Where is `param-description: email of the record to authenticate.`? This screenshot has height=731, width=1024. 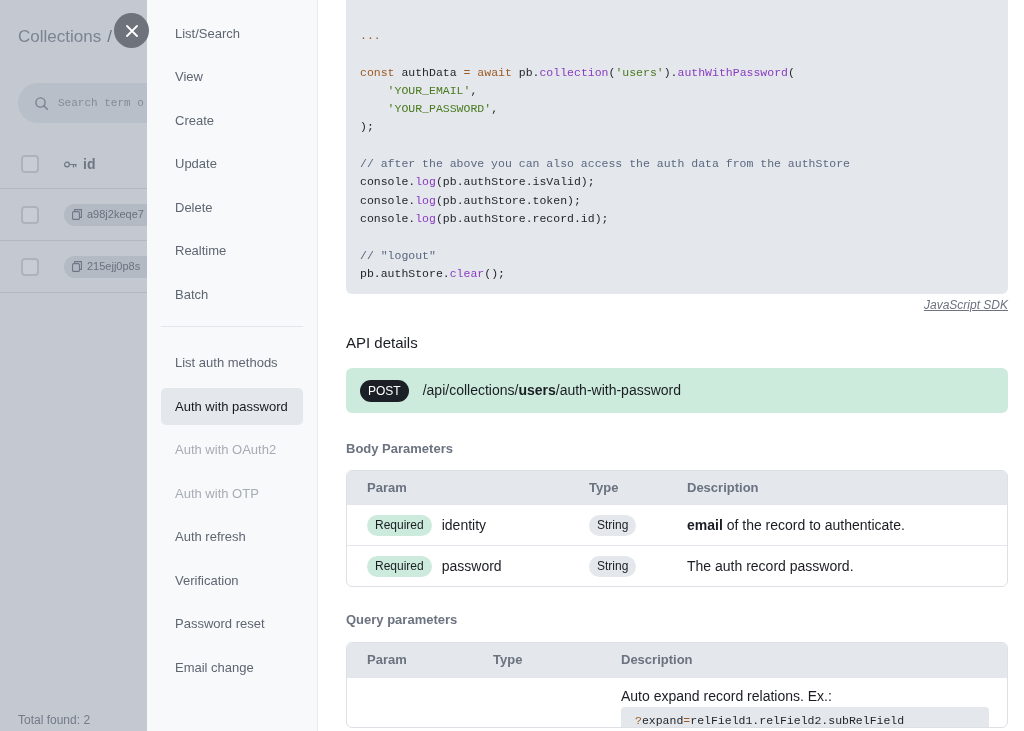 param-description: email of the record to authenticate. is located at coordinates (796, 524).